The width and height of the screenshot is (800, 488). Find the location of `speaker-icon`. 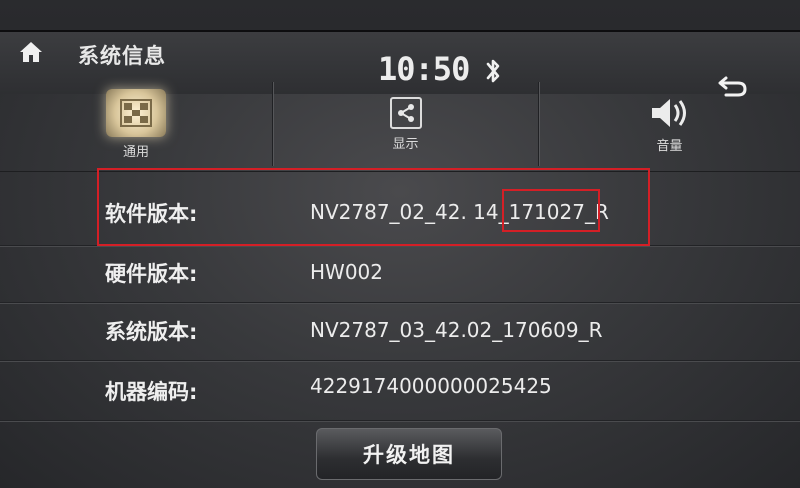

speaker-icon is located at coordinates (668, 113).